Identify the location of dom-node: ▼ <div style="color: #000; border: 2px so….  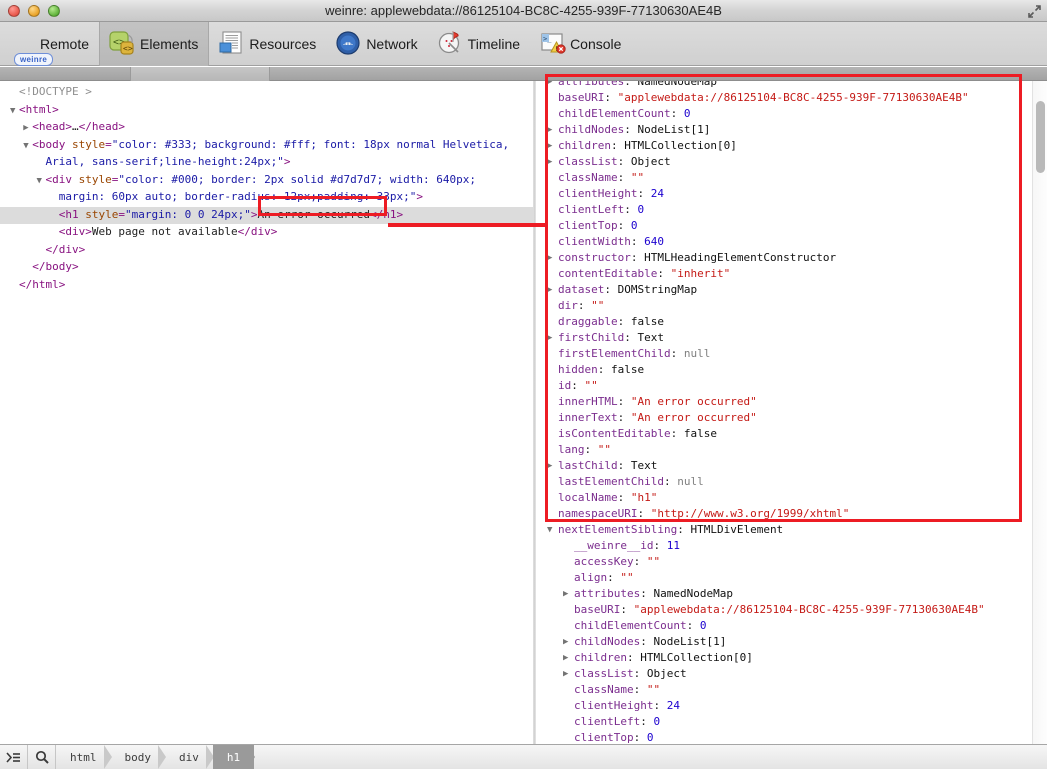
(266, 181).